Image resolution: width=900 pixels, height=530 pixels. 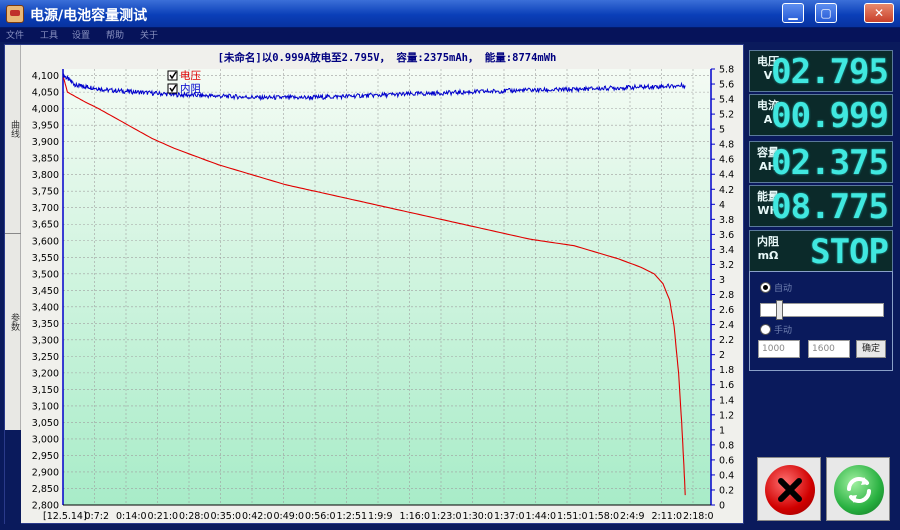 What do you see at coordinates (726, 100) in the screenshot?
I see `y-right-tick: 5.4` at bounding box center [726, 100].